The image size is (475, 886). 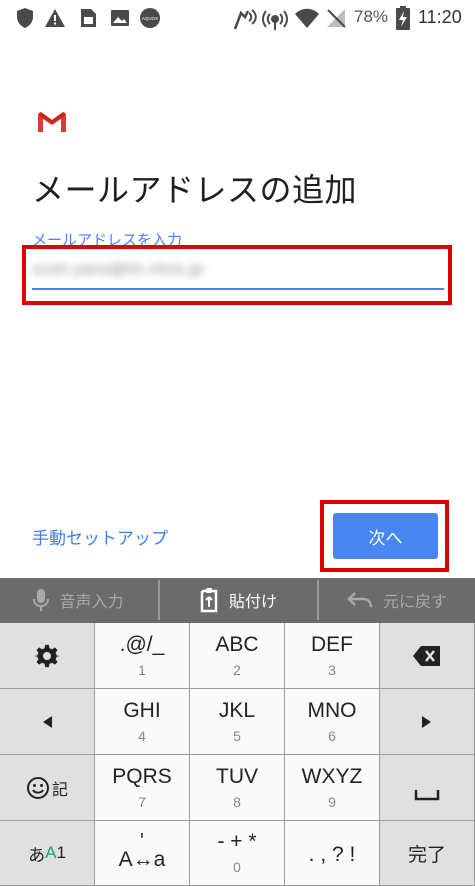 What do you see at coordinates (245, 19) in the screenshot?
I see `nfc-icon` at bounding box center [245, 19].